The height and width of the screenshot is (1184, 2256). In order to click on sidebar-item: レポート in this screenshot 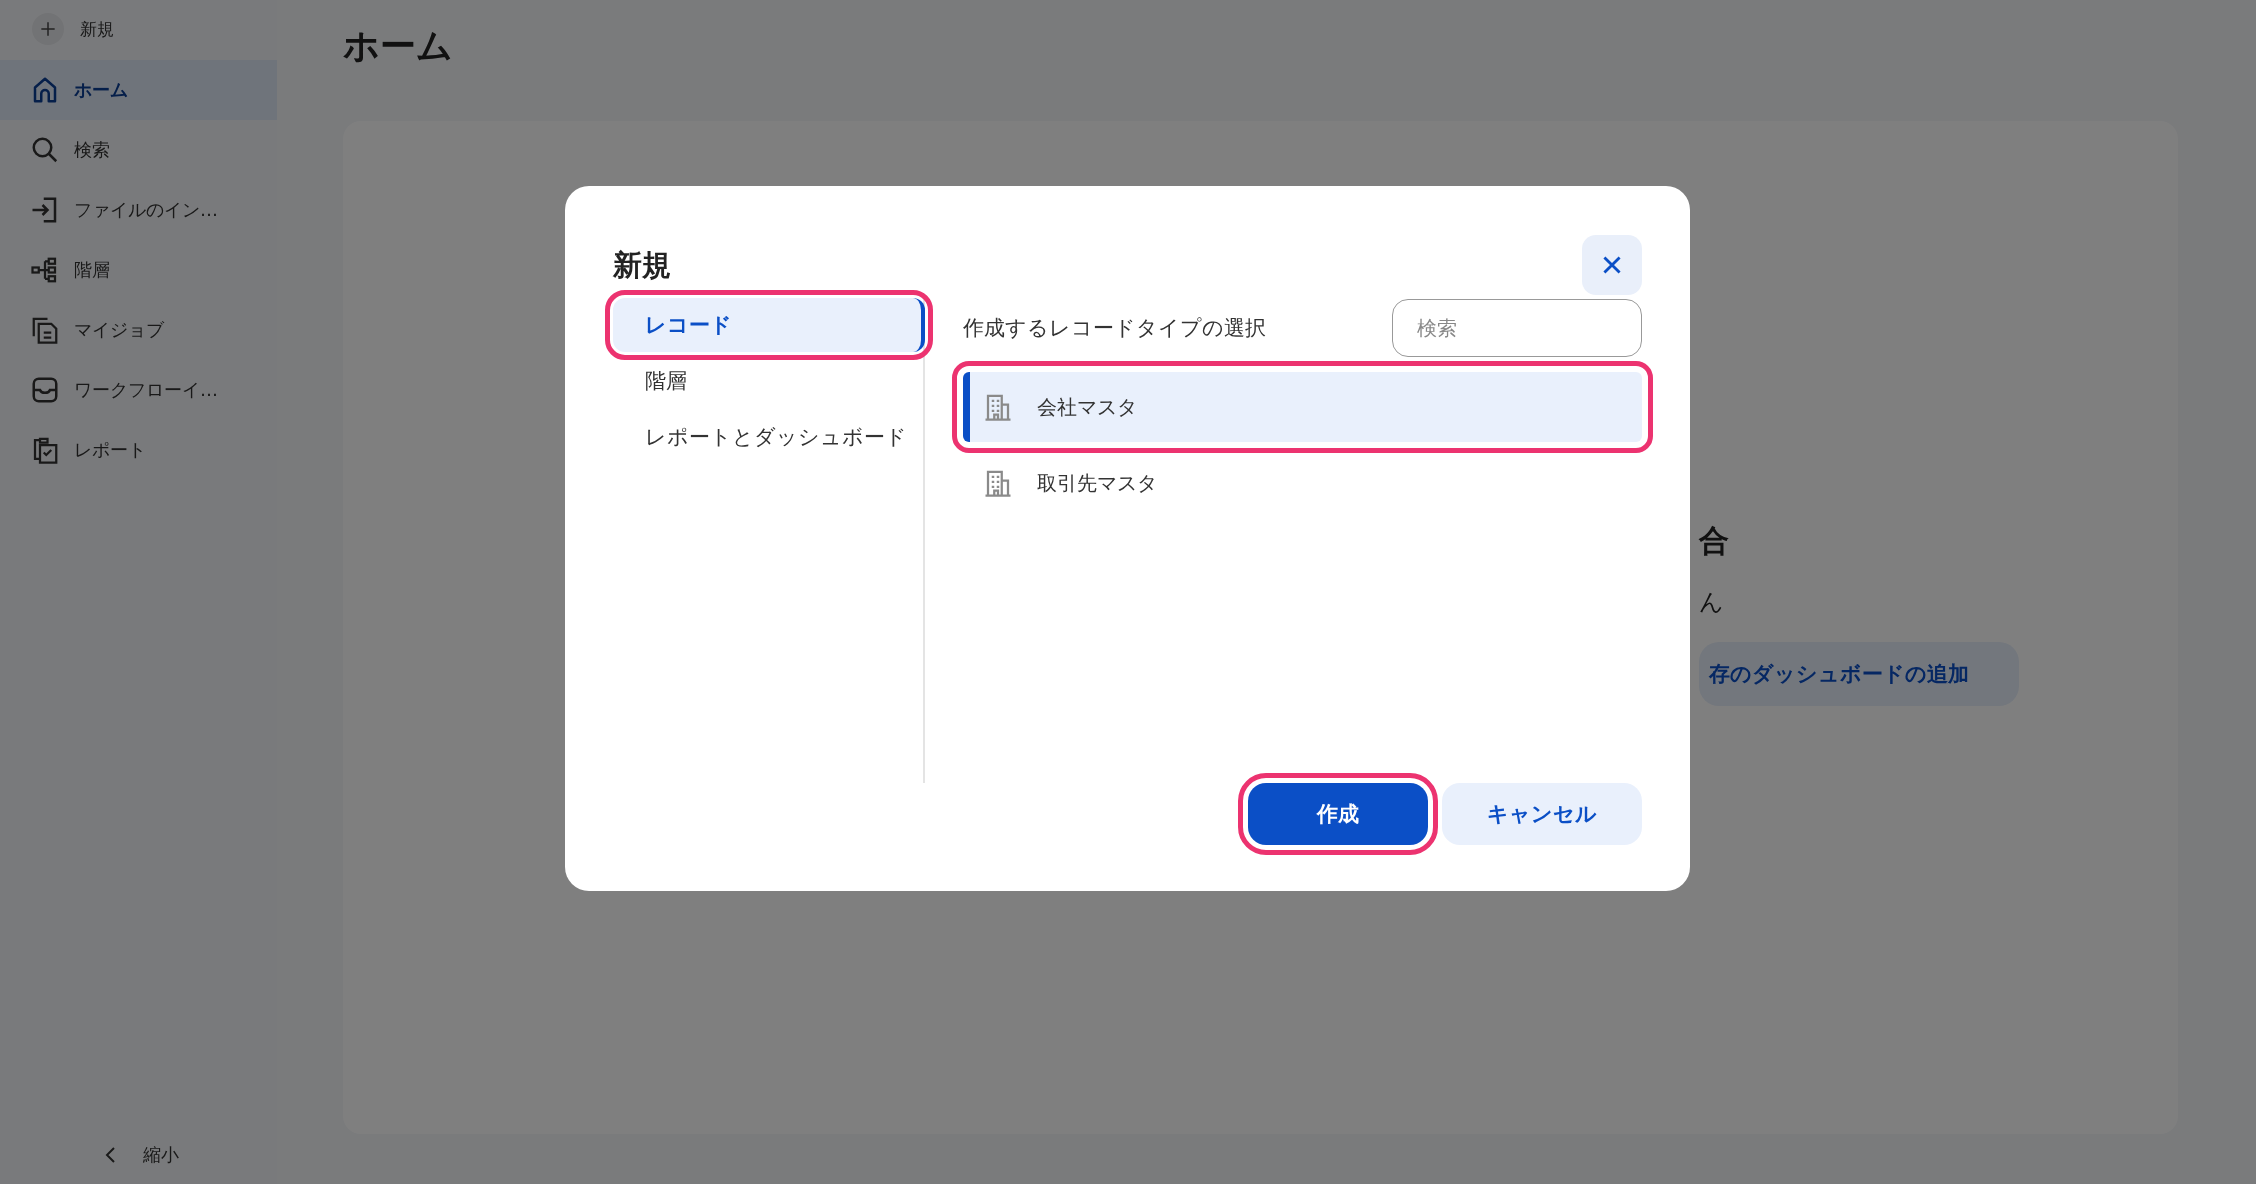, I will do `click(138, 450)`.